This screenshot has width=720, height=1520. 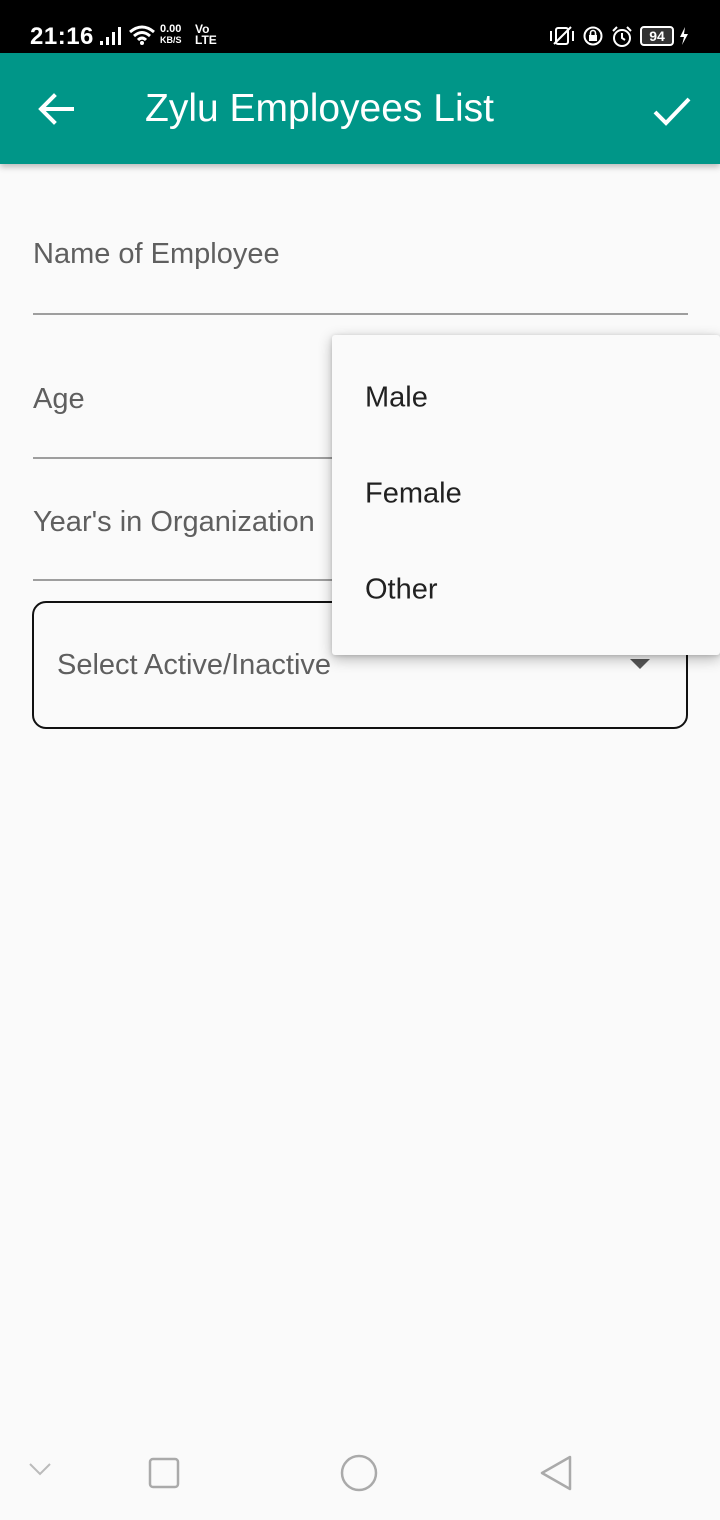 I want to click on rotation-lock-icon, so click(x=593, y=36).